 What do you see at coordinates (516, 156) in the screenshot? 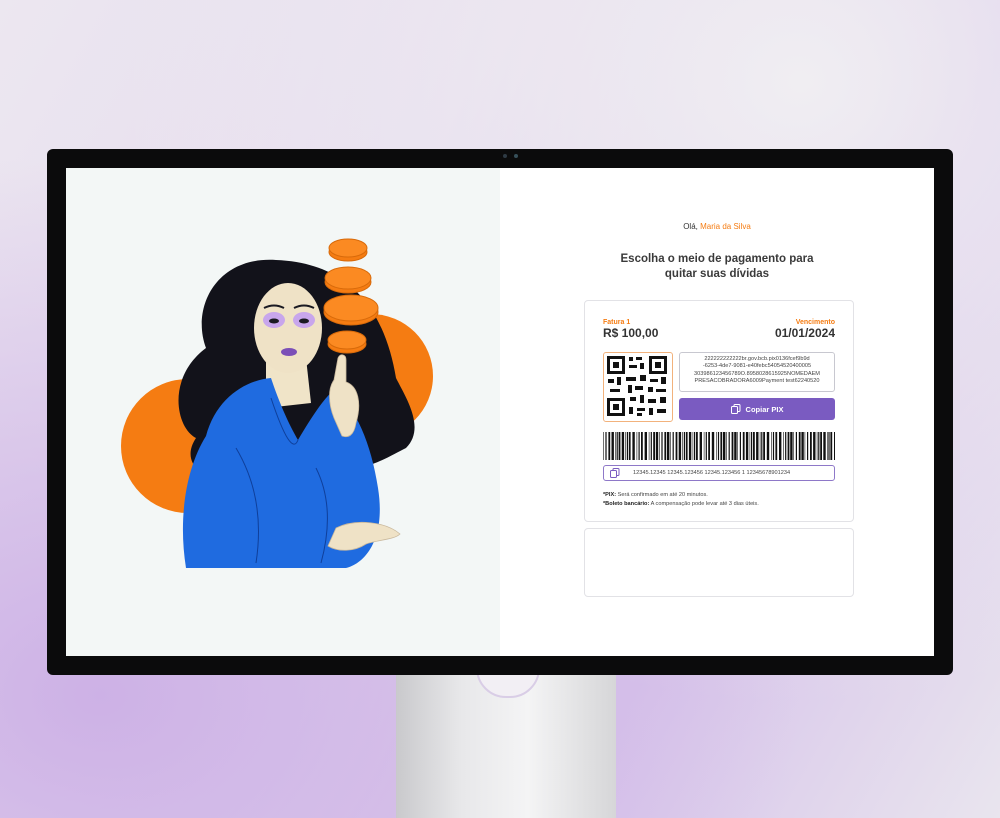
I see `camera-light` at bounding box center [516, 156].